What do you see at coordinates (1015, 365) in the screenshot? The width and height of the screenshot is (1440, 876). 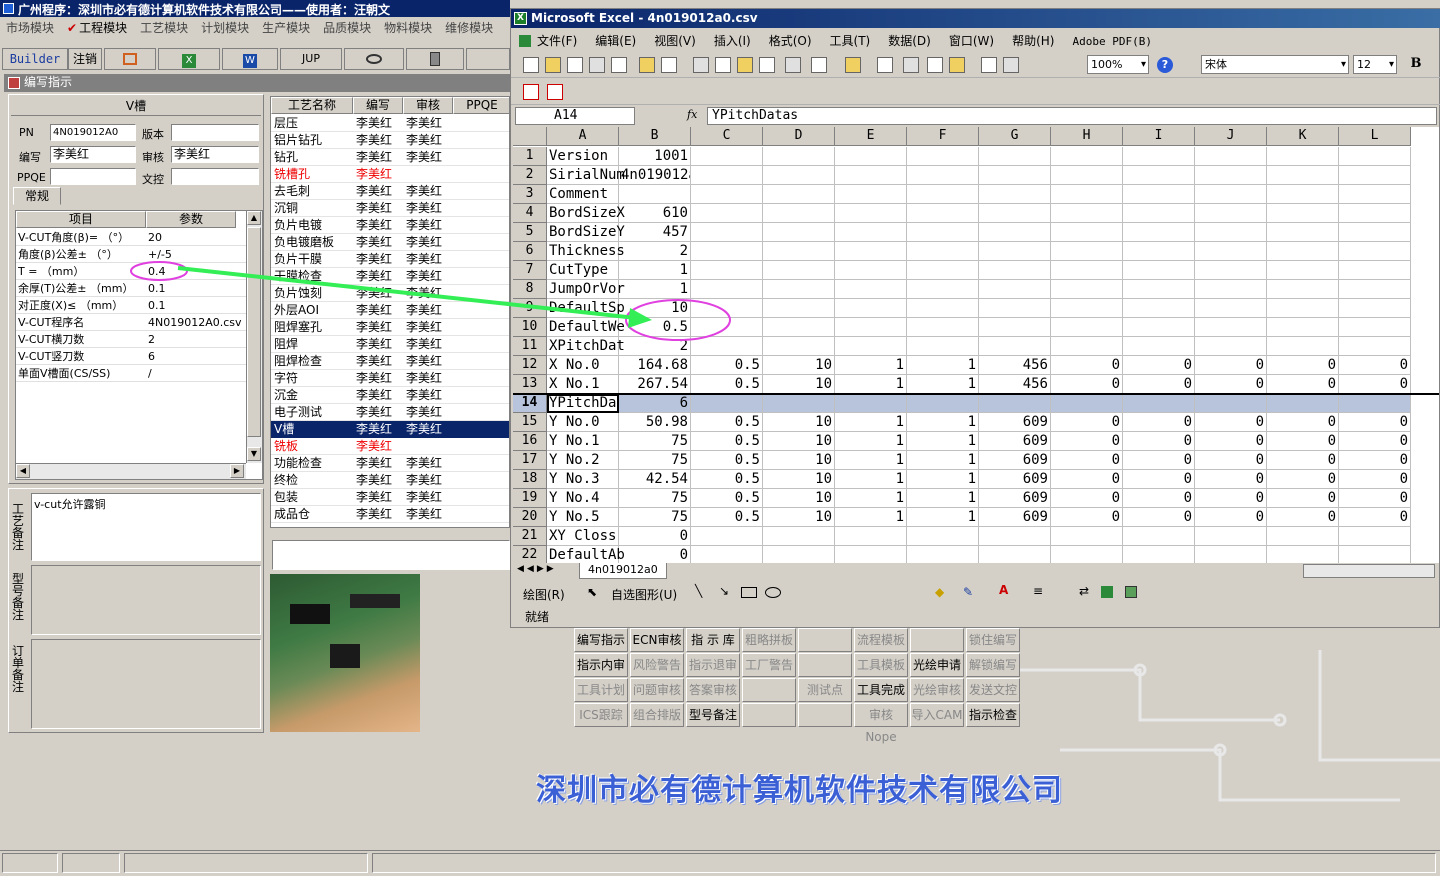 I see `cell: 456` at bounding box center [1015, 365].